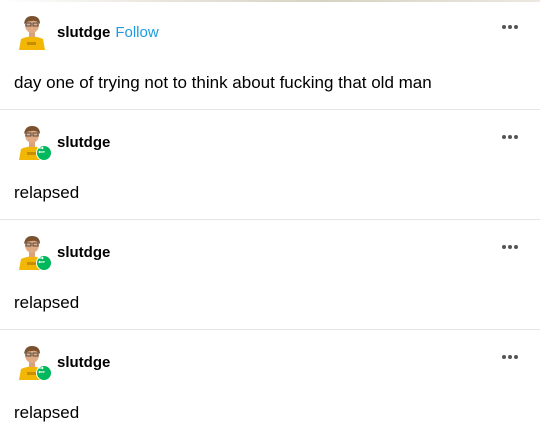 The height and width of the screenshot is (438, 540). I want to click on post-header: slutdge Follow, so click(86, 32).